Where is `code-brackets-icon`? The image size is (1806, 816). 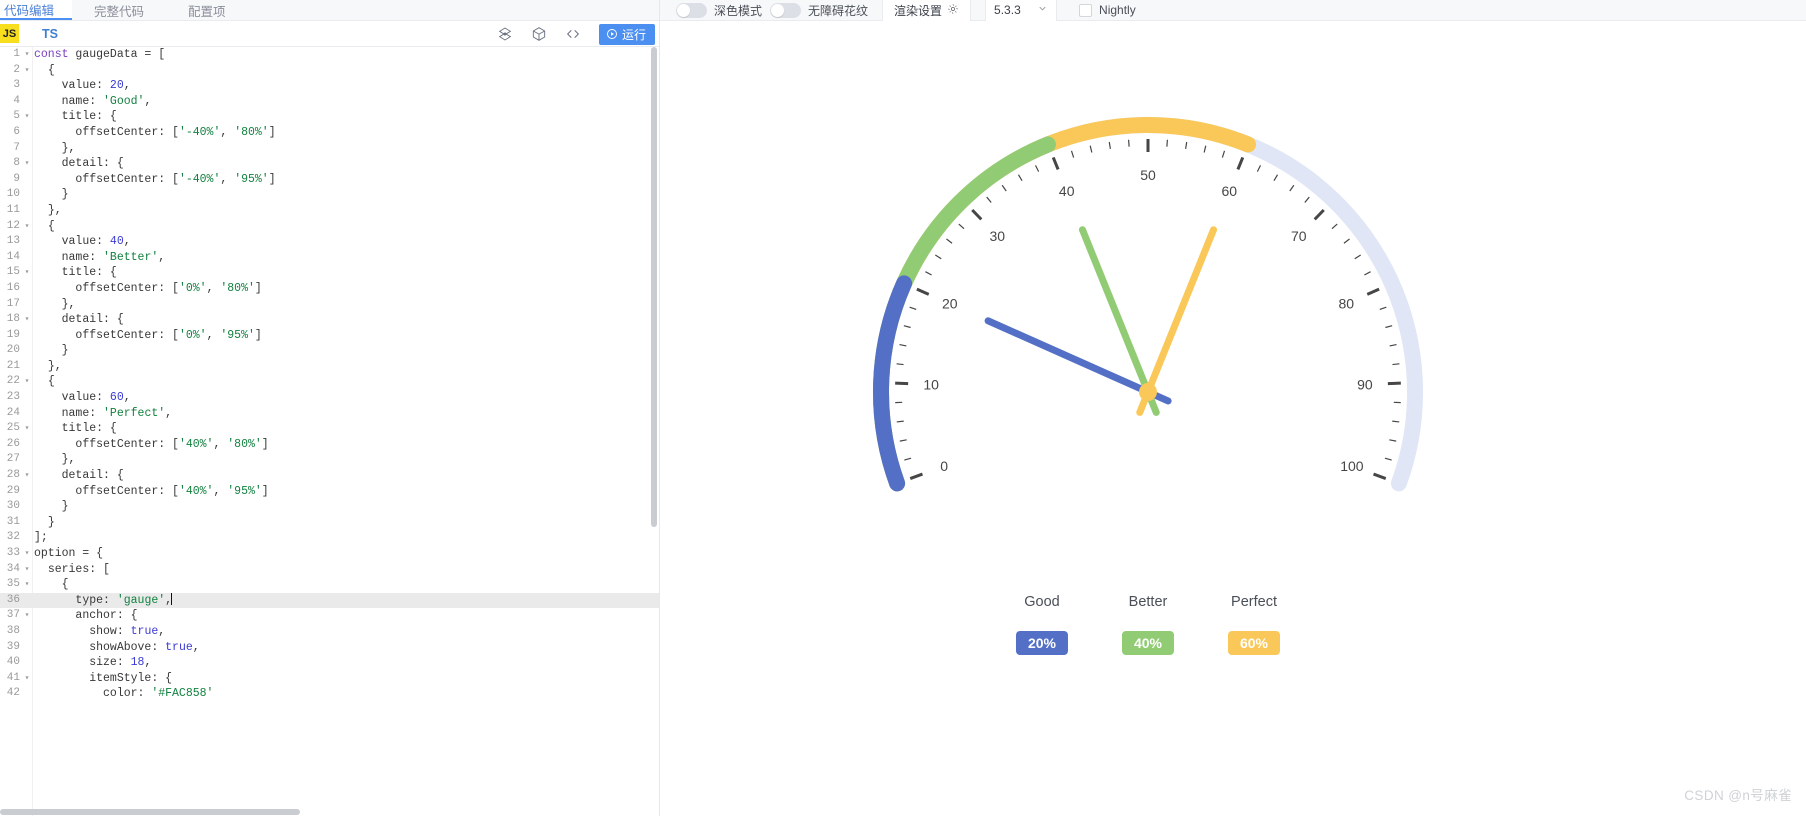 code-brackets-icon is located at coordinates (573, 34).